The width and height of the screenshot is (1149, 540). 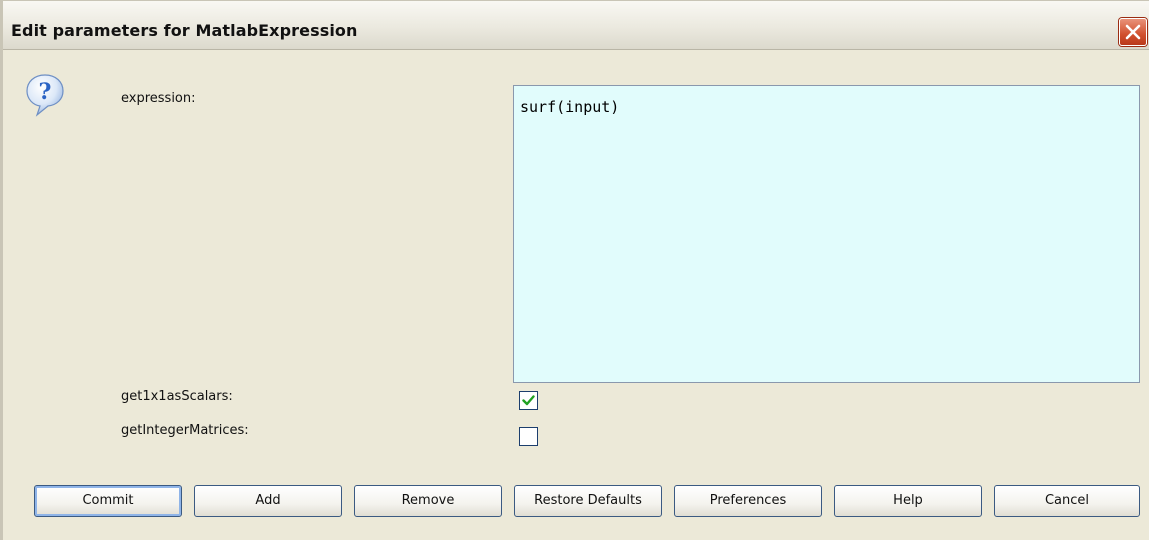 I want to click on preferences-button: Preferences, so click(x=748, y=501).